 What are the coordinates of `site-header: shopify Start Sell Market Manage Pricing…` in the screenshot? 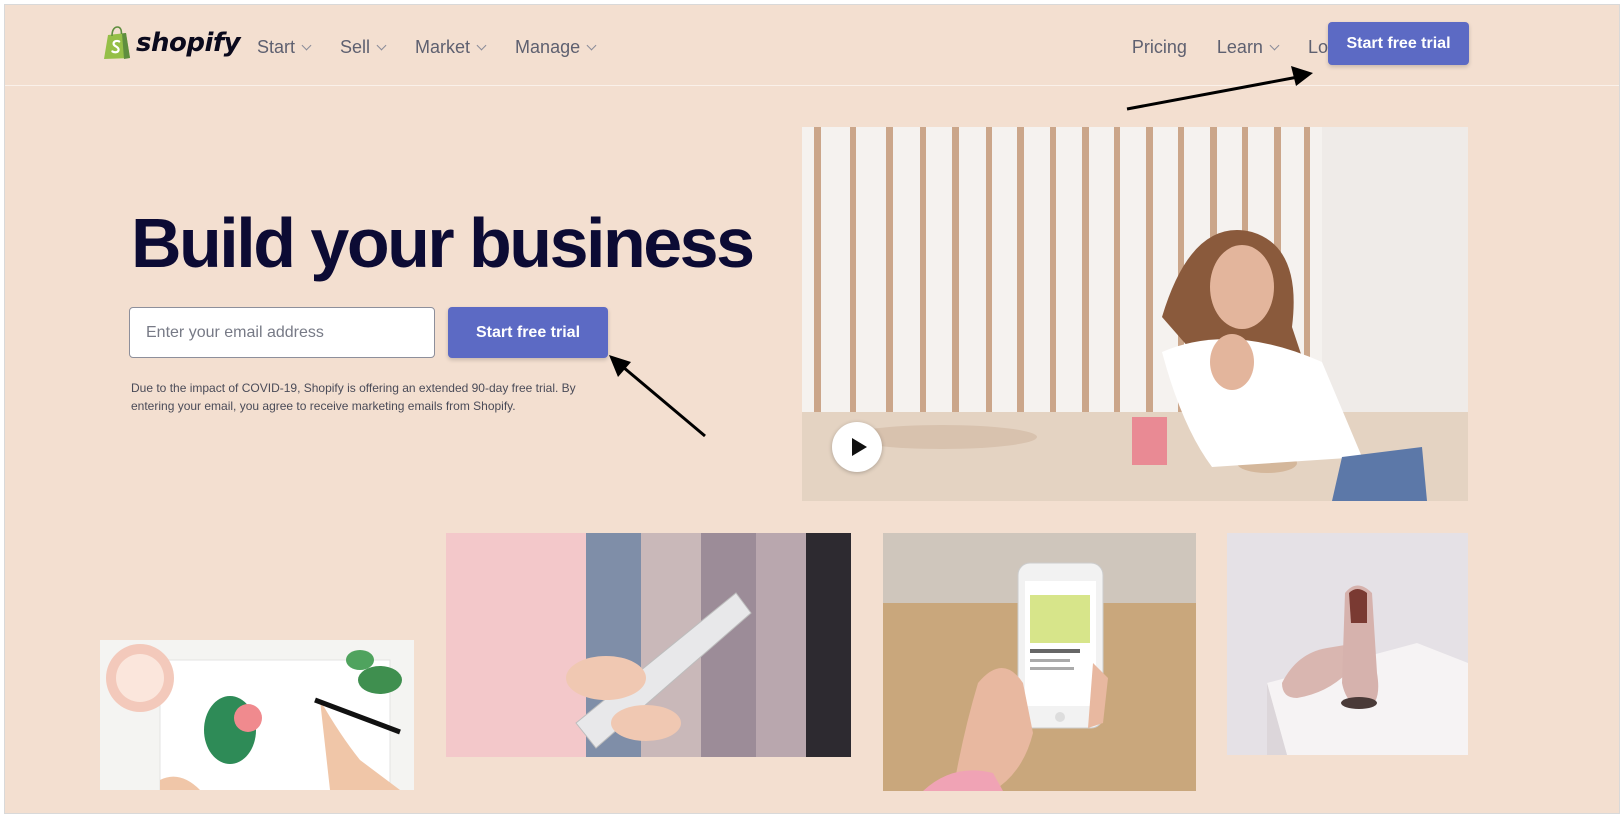 It's located at (812, 45).